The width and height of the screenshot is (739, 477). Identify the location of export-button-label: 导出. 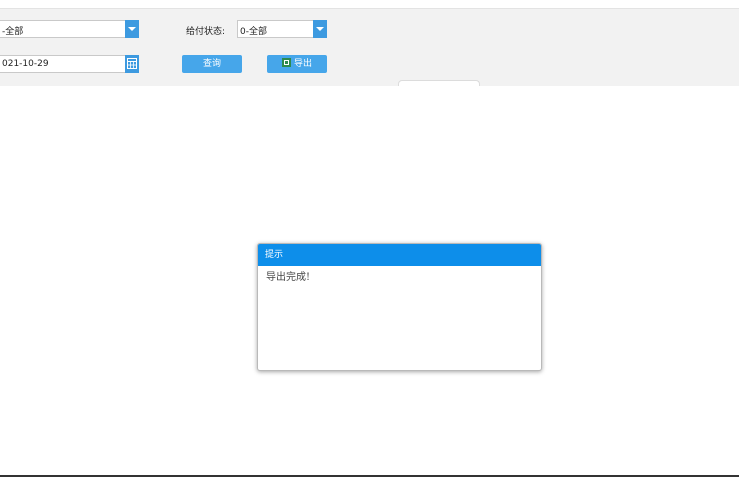
(302, 64).